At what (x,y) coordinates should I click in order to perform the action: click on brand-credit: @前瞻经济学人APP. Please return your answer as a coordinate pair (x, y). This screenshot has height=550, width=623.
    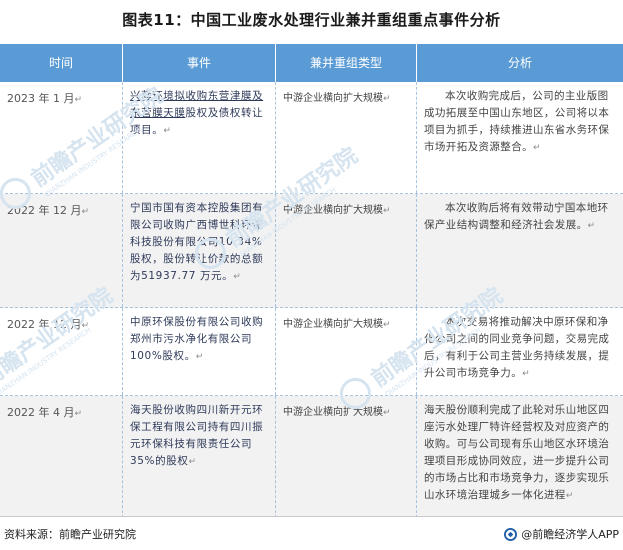
    Looking at the image, I should click on (561, 534).